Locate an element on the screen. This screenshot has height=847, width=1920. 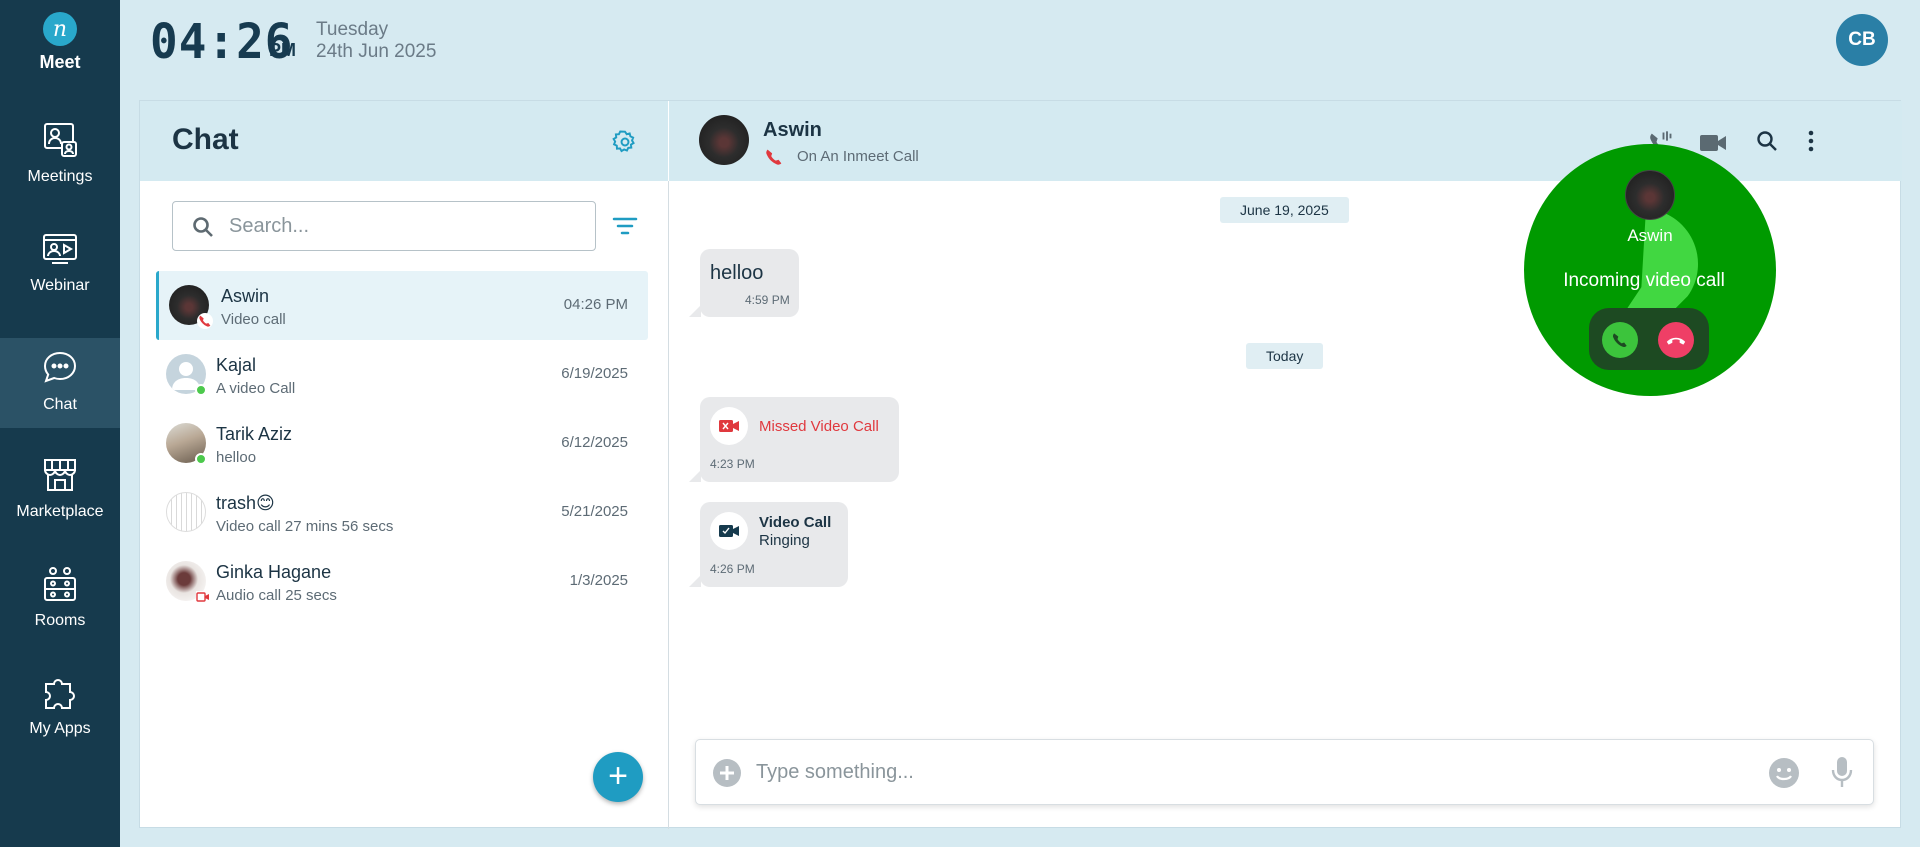
chat-time: 04:26 PM is located at coordinates (595, 304).